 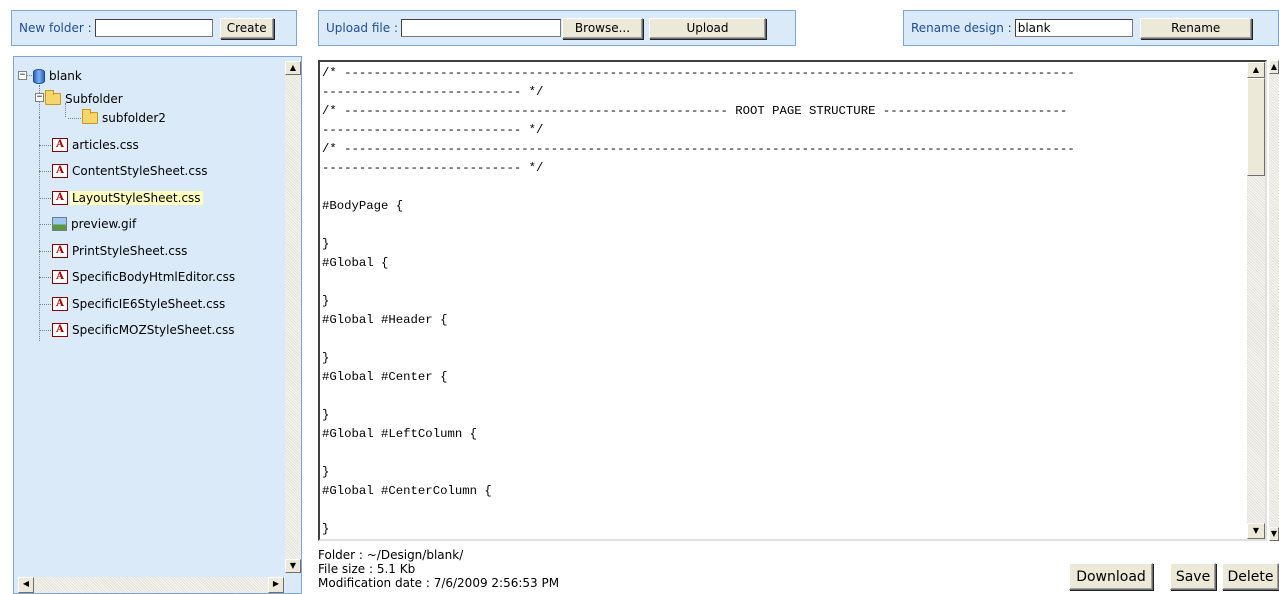 I want to click on tree-vertical-scrollbar, so click(x=293, y=317).